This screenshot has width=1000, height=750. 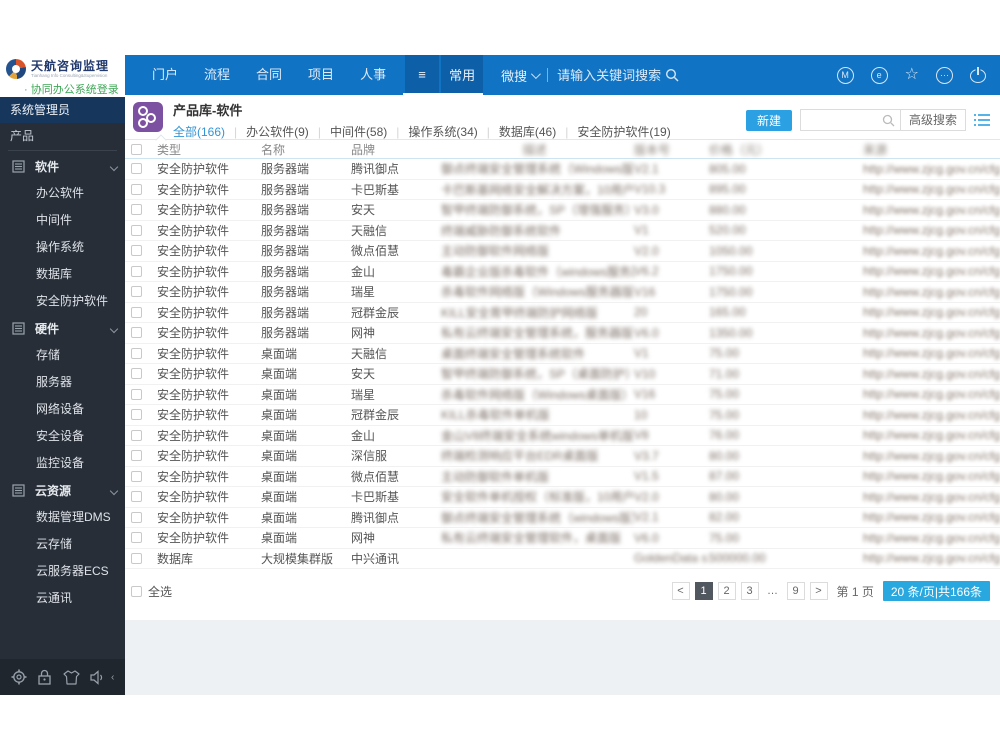 I want to click on sidebar-item: 存储, so click(x=62, y=355).